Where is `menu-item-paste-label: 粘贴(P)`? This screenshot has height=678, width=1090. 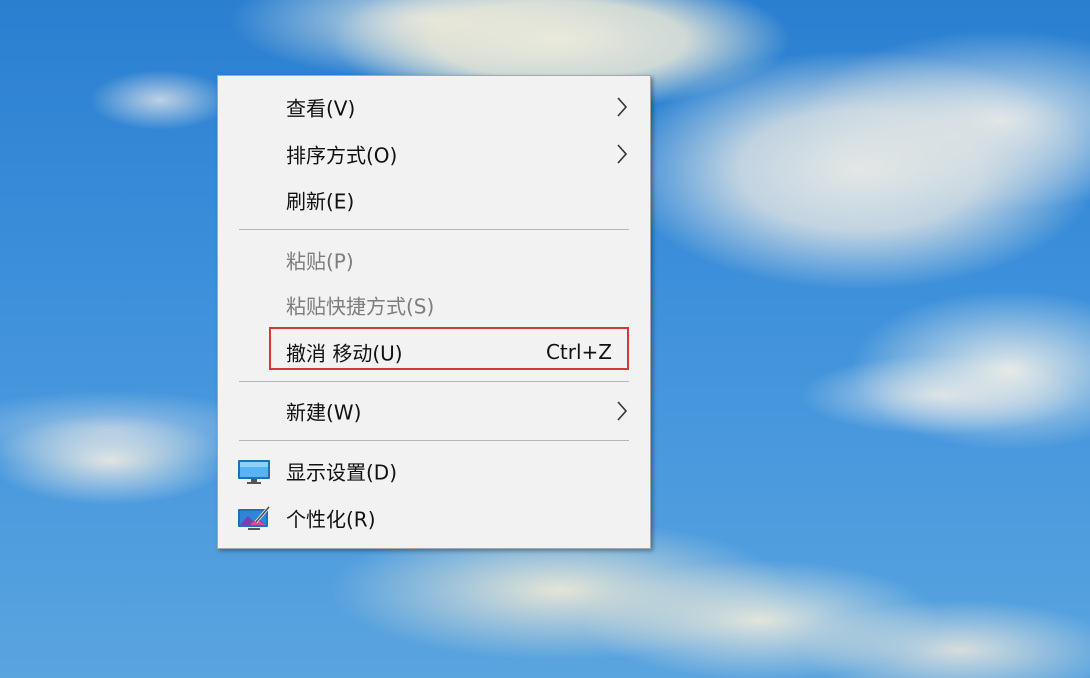
menu-item-paste-label: 粘贴(P) is located at coordinates (320, 261).